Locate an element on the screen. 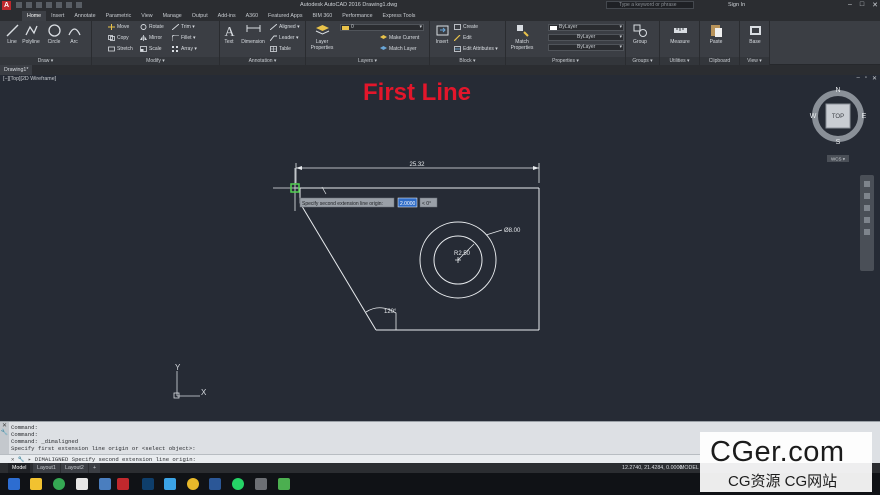 The image size is (880, 495). leader-button: Leader ▾ is located at coordinates (284, 38).